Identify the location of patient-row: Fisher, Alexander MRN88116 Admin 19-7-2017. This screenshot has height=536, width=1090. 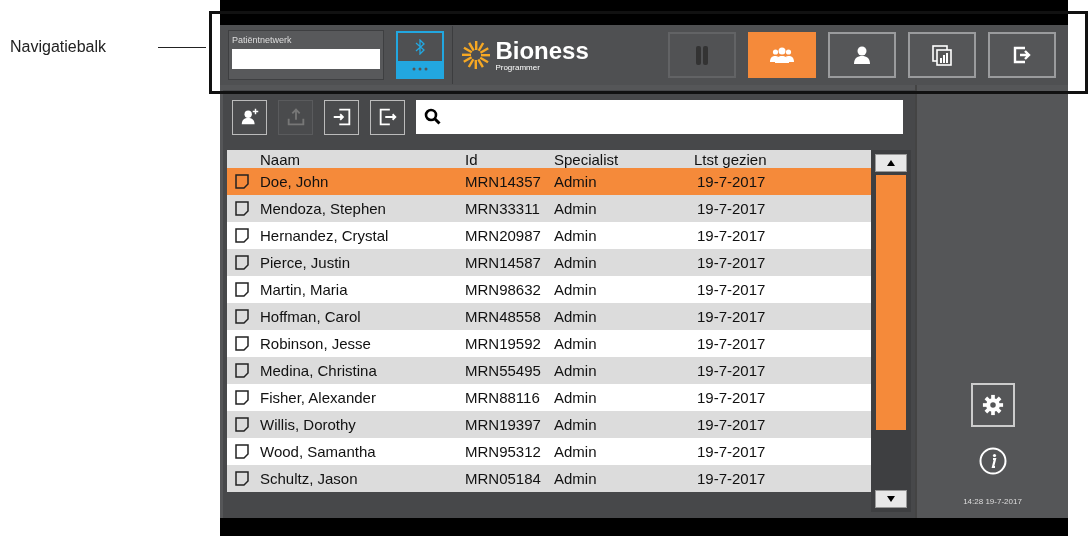
(549, 397).